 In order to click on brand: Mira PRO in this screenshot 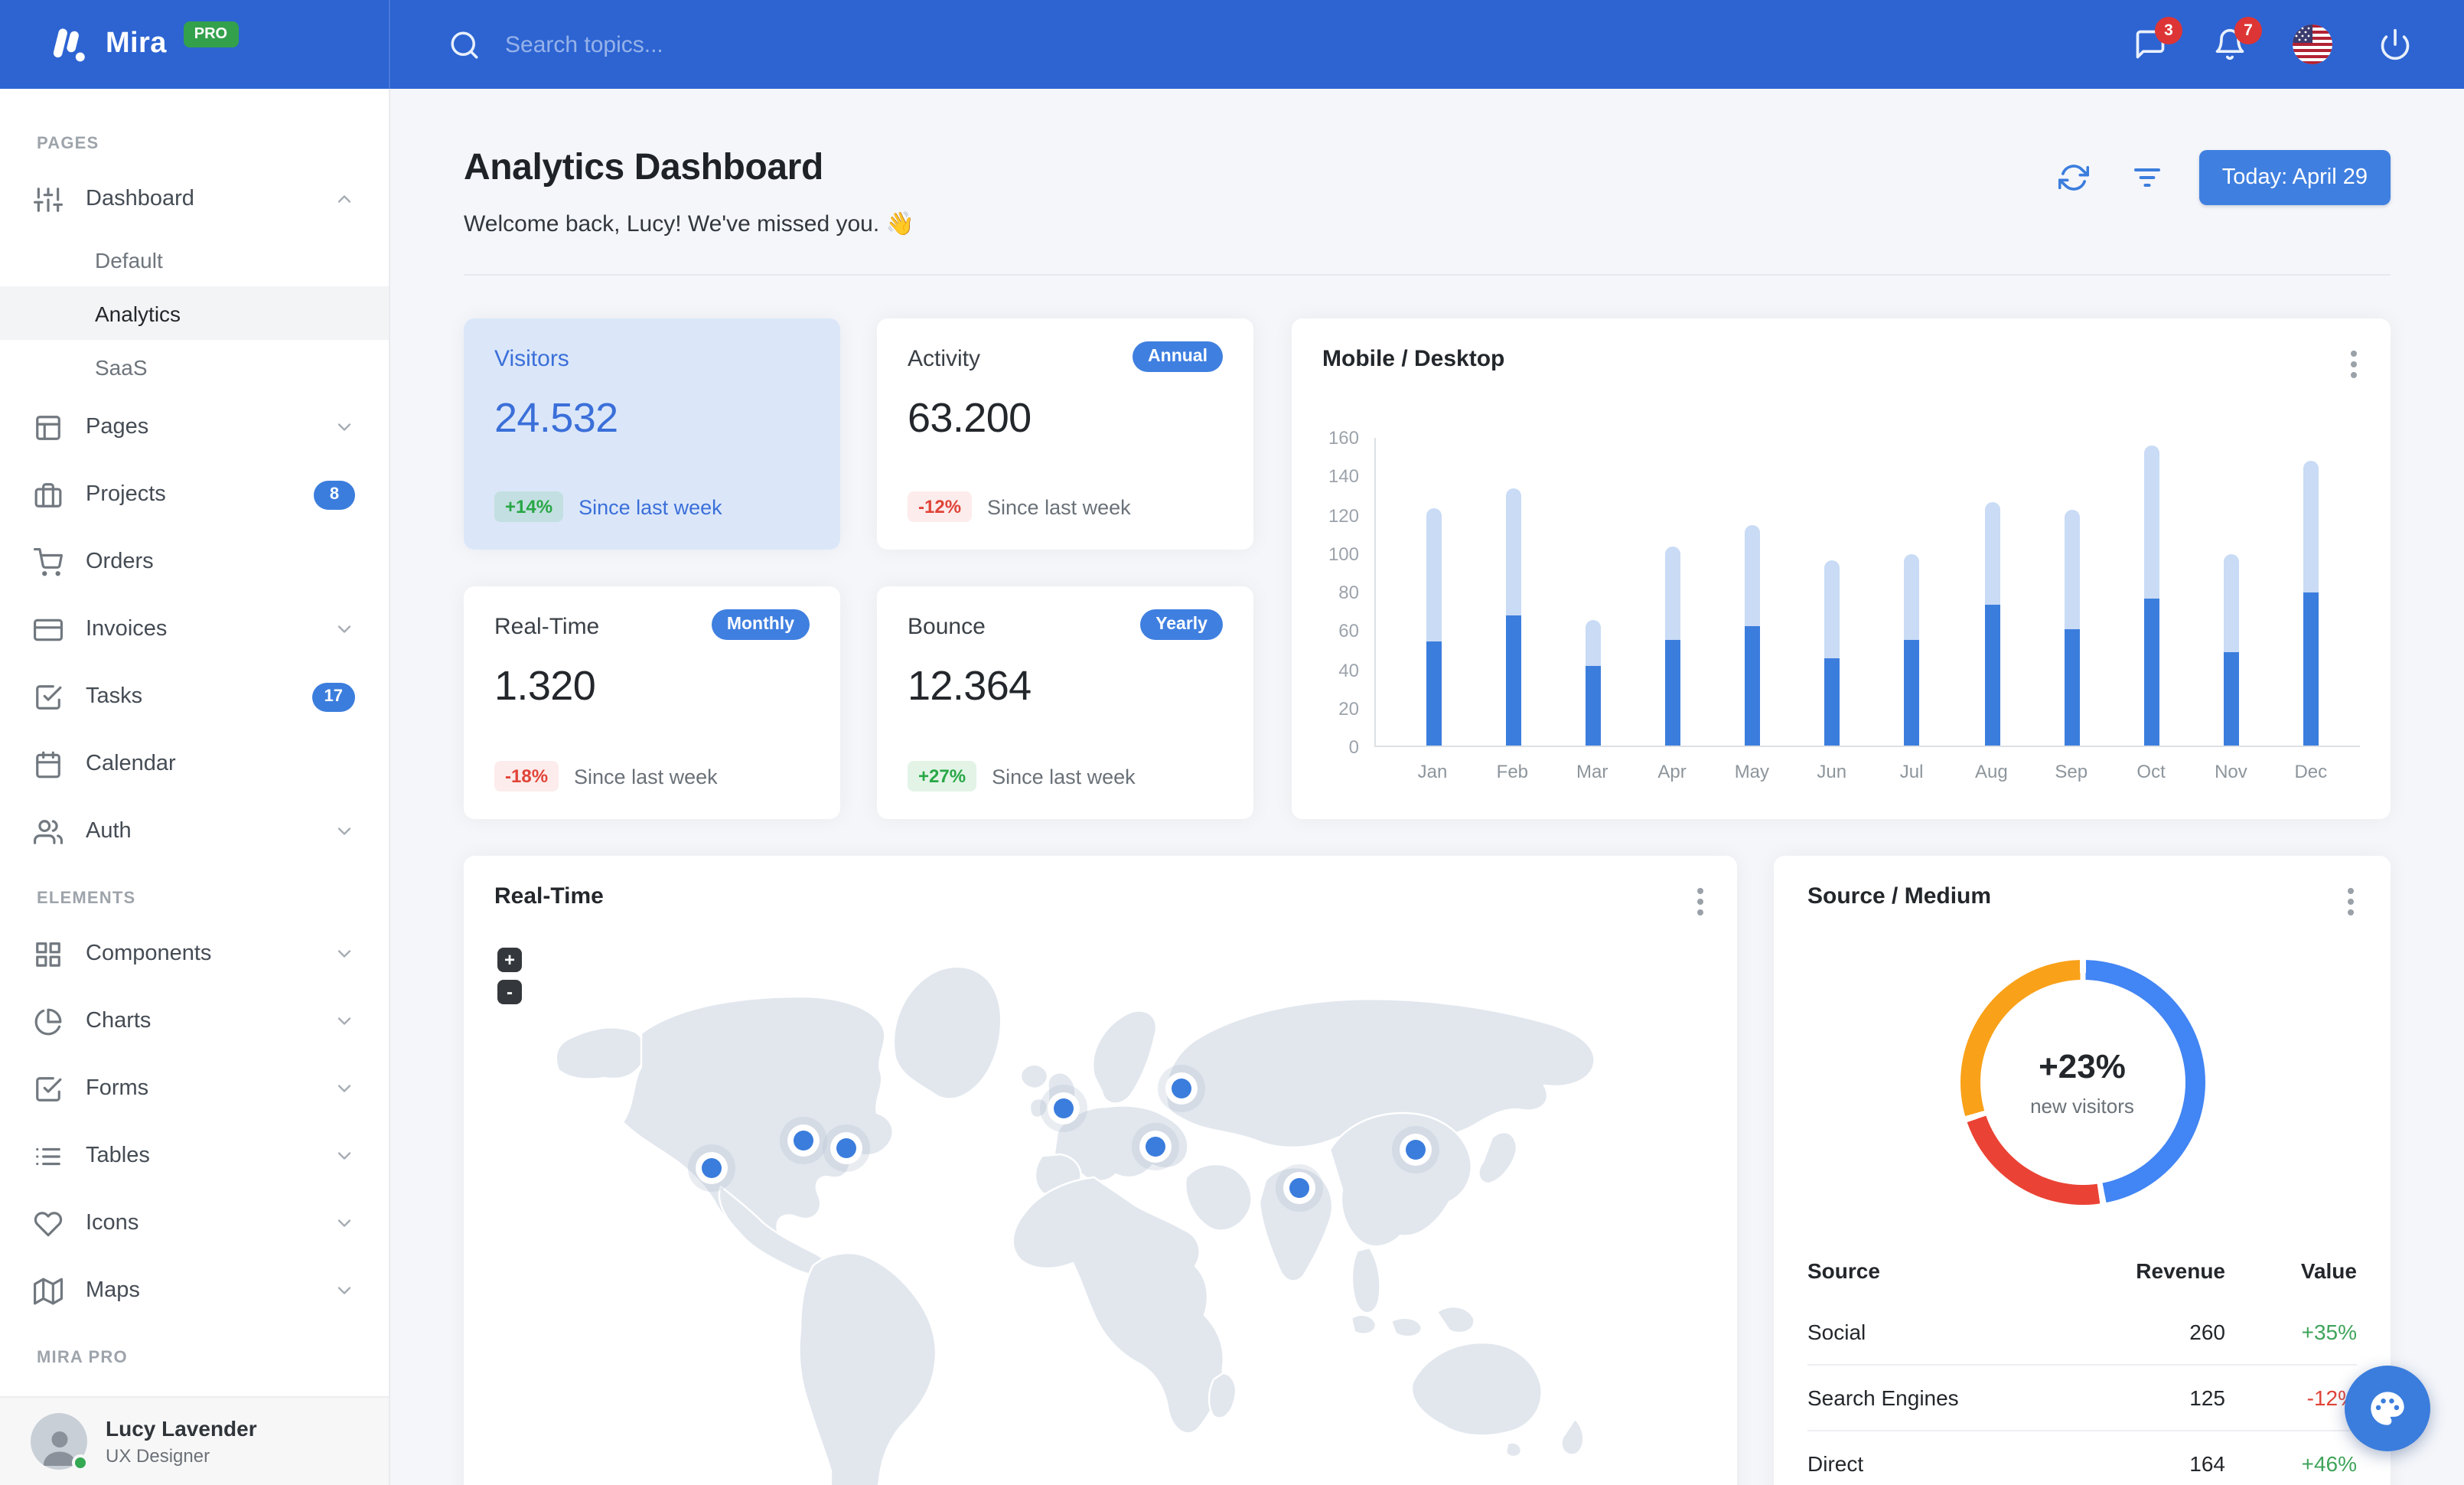, I will do `click(195, 44)`.